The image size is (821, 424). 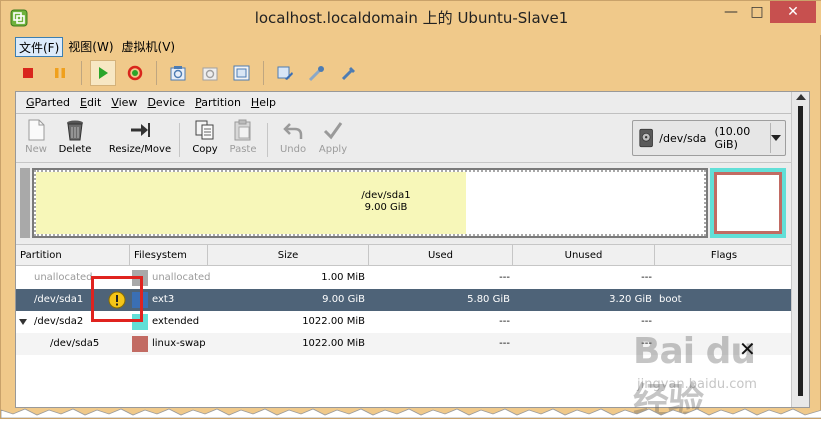 What do you see at coordinates (36, 130) in the screenshot?
I see `new-document-icon` at bounding box center [36, 130].